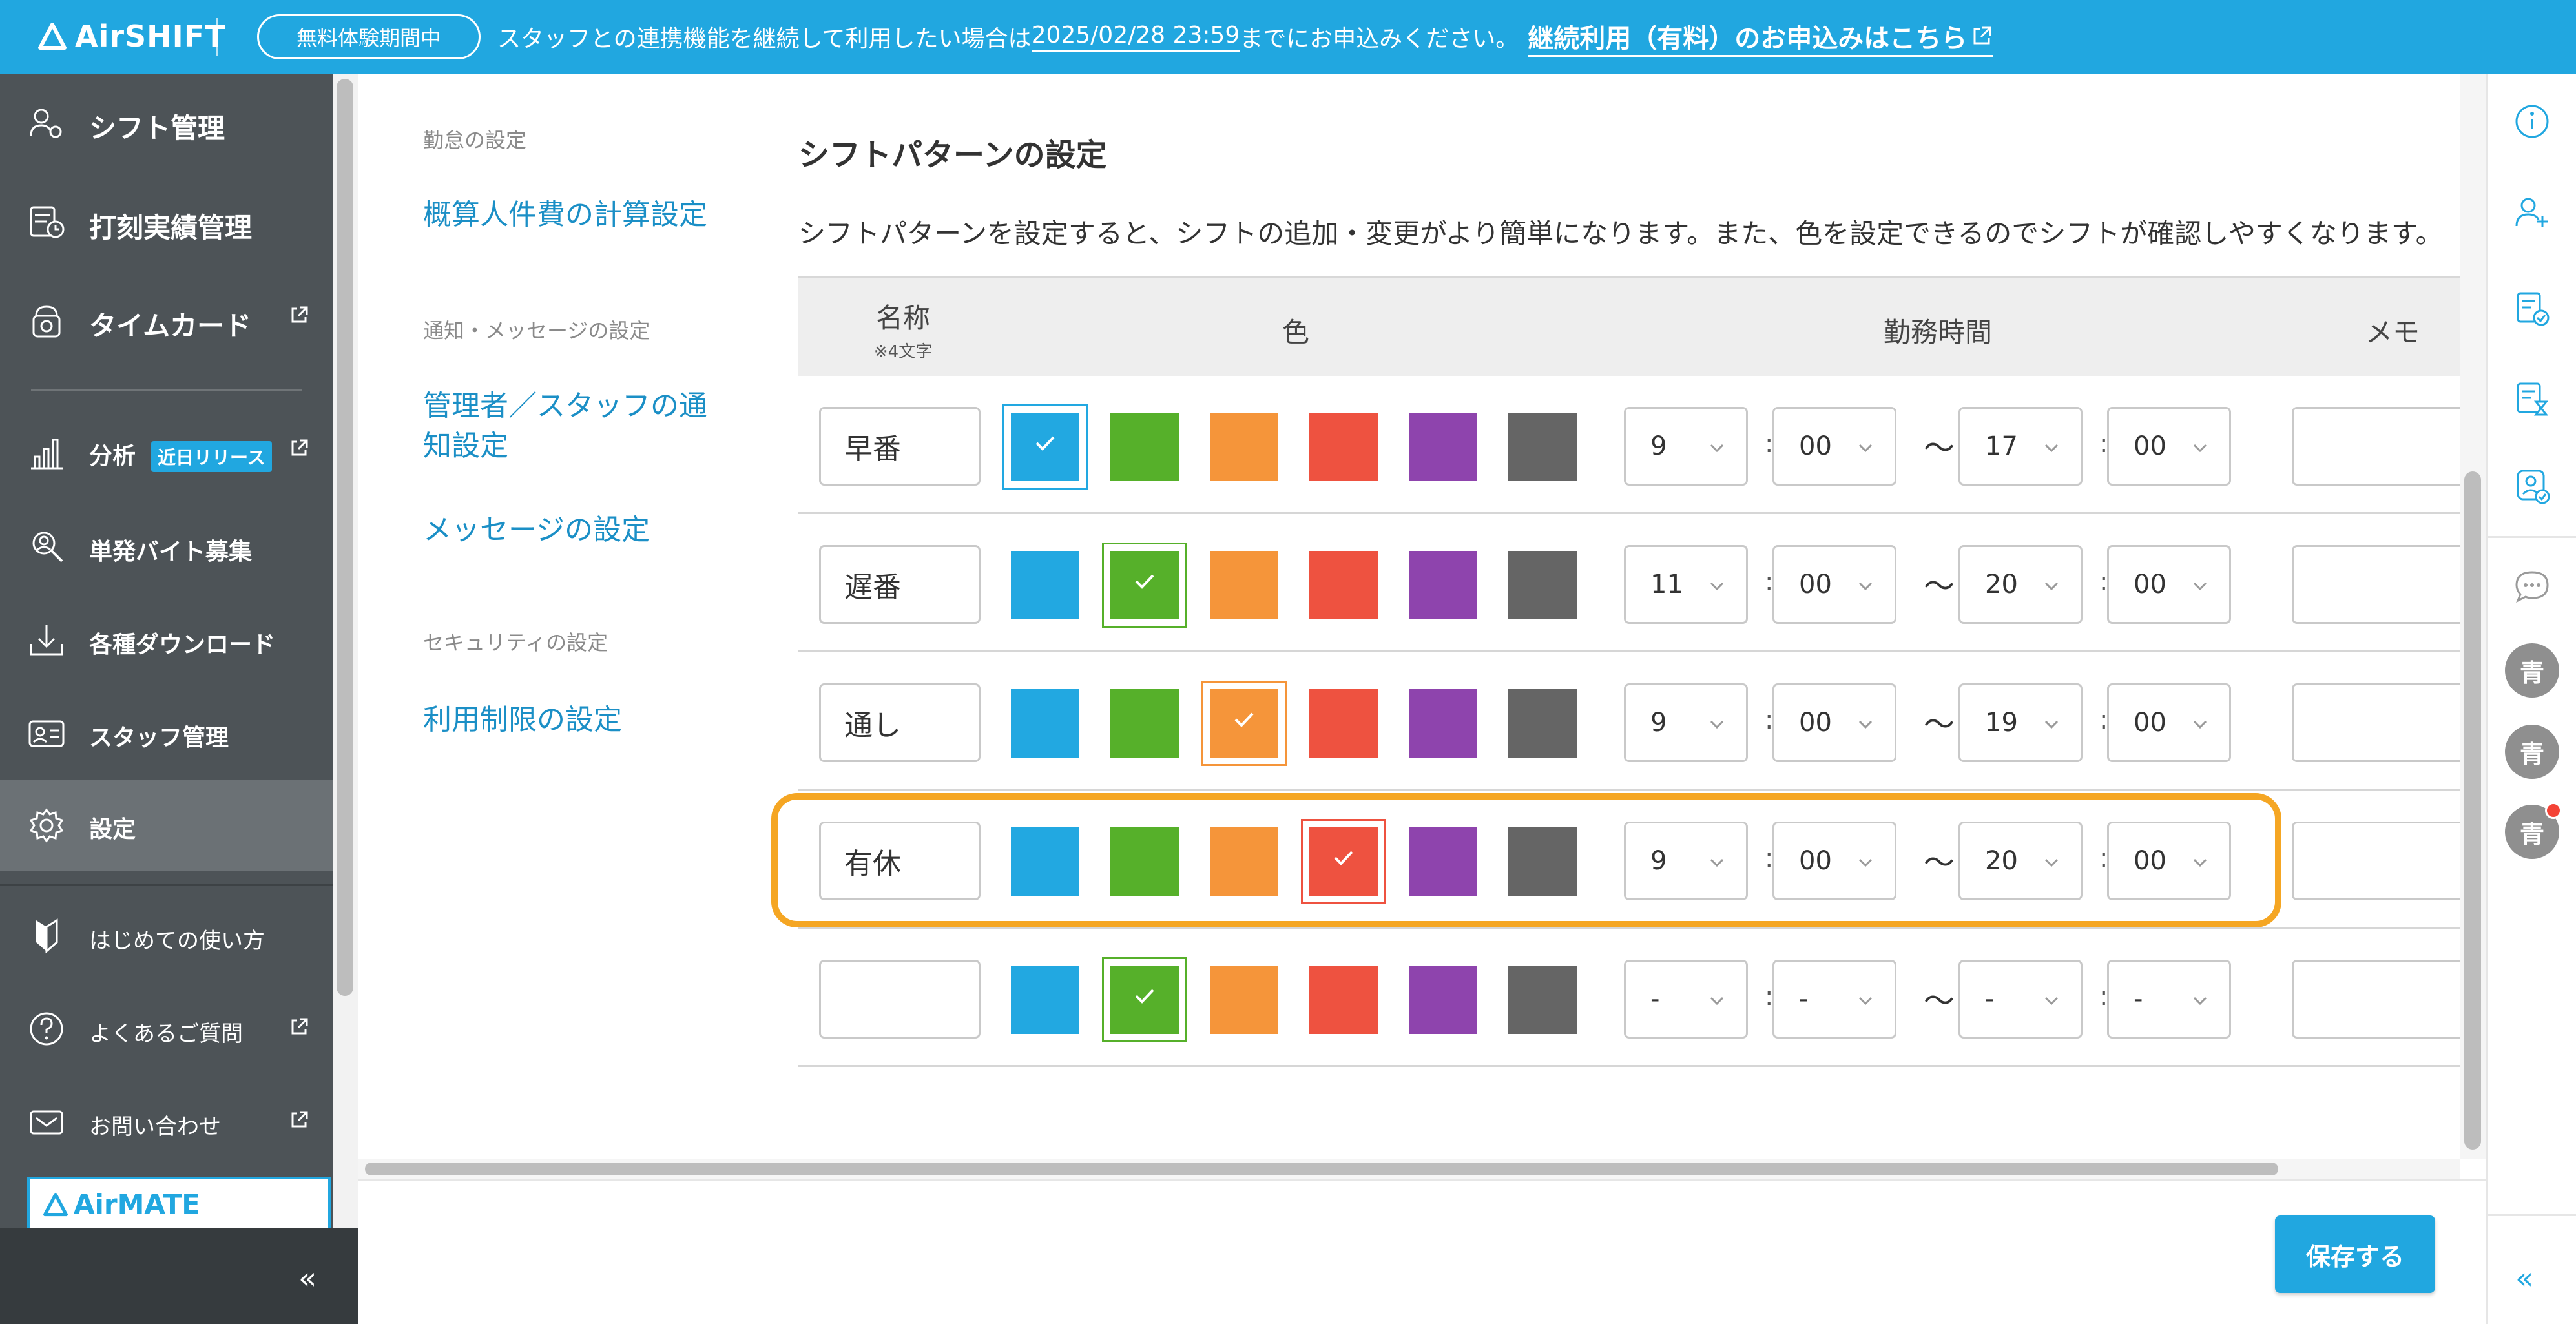 Image resolution: width=2576 pixels, height=1324 pixels. Describe the element at coordinates (2138, 999) in the screenshot. I see `time-select-value: -` at that location.